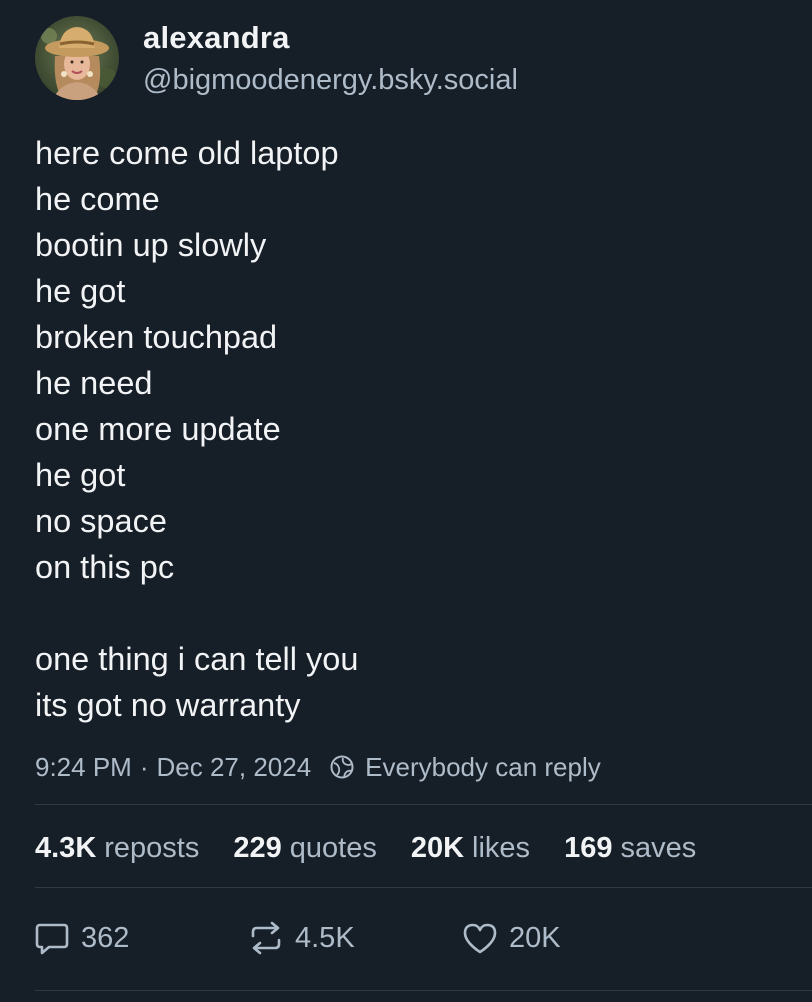 The height and width of the screenshot is (1002, 812). What do you see at coordinates (105, 937) in the screenshot?
I see `reply-count: 362` at bounding box center [105, 937].